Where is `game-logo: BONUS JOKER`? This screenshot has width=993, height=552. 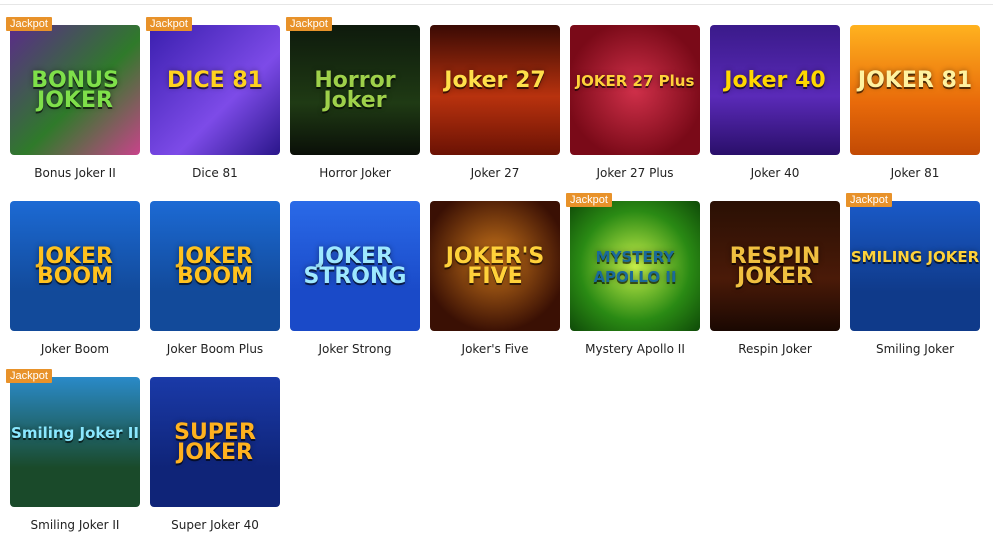 game-logo: BONUS JOKER is located at coordinates (75, 90).